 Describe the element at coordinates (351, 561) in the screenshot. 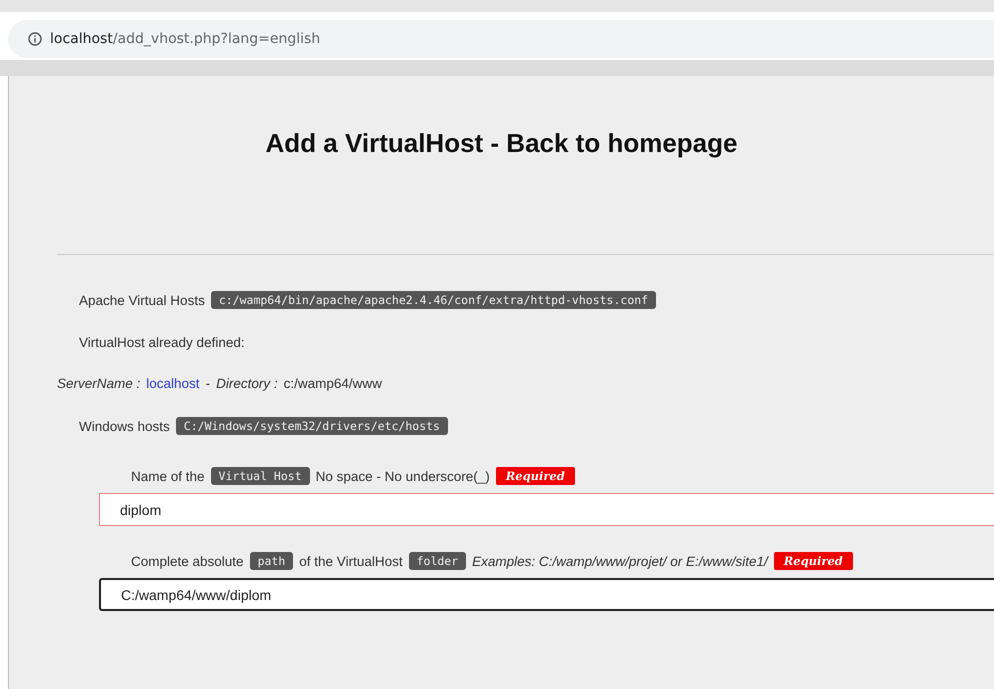

I see `label-text: of the VirtualHost` at that location.